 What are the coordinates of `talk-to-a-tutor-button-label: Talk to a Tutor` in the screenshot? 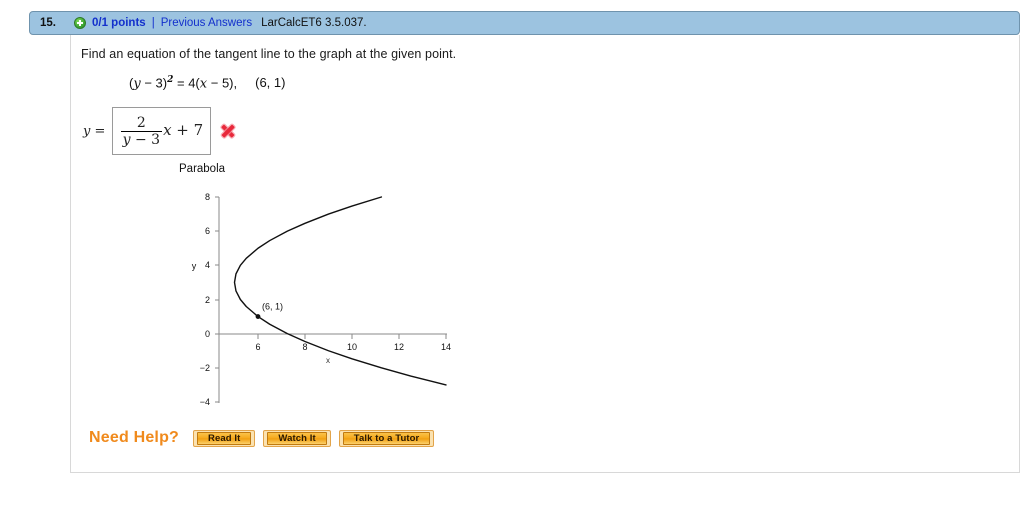 It's located at (386, 438).